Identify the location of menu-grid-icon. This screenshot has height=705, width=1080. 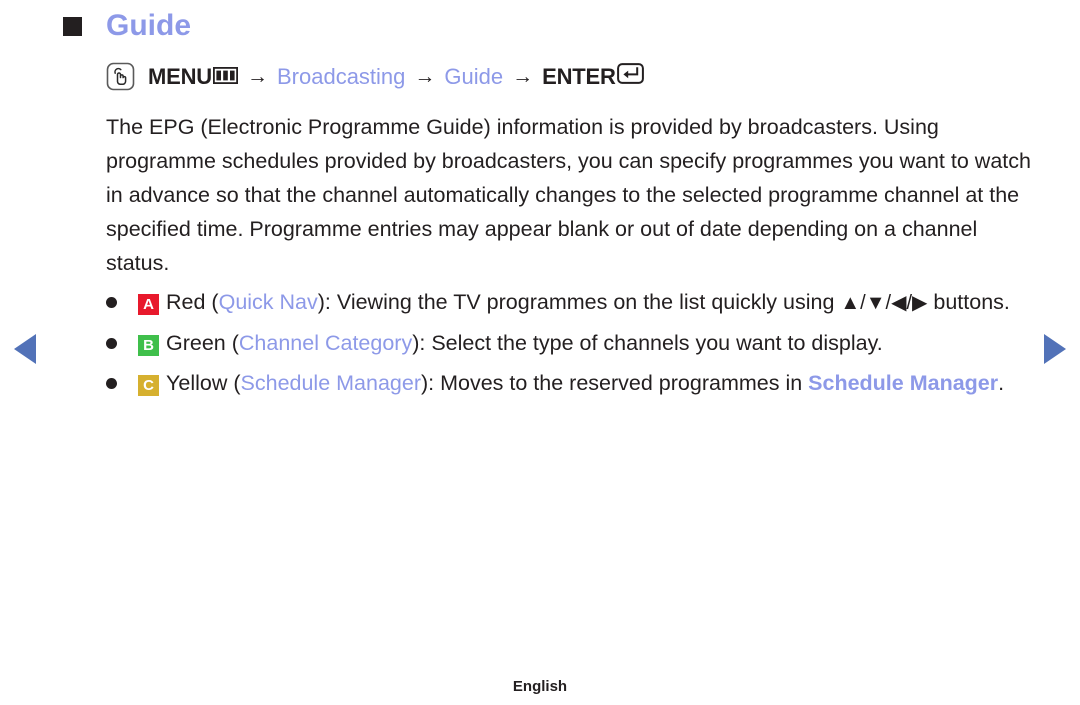
(225, 77).